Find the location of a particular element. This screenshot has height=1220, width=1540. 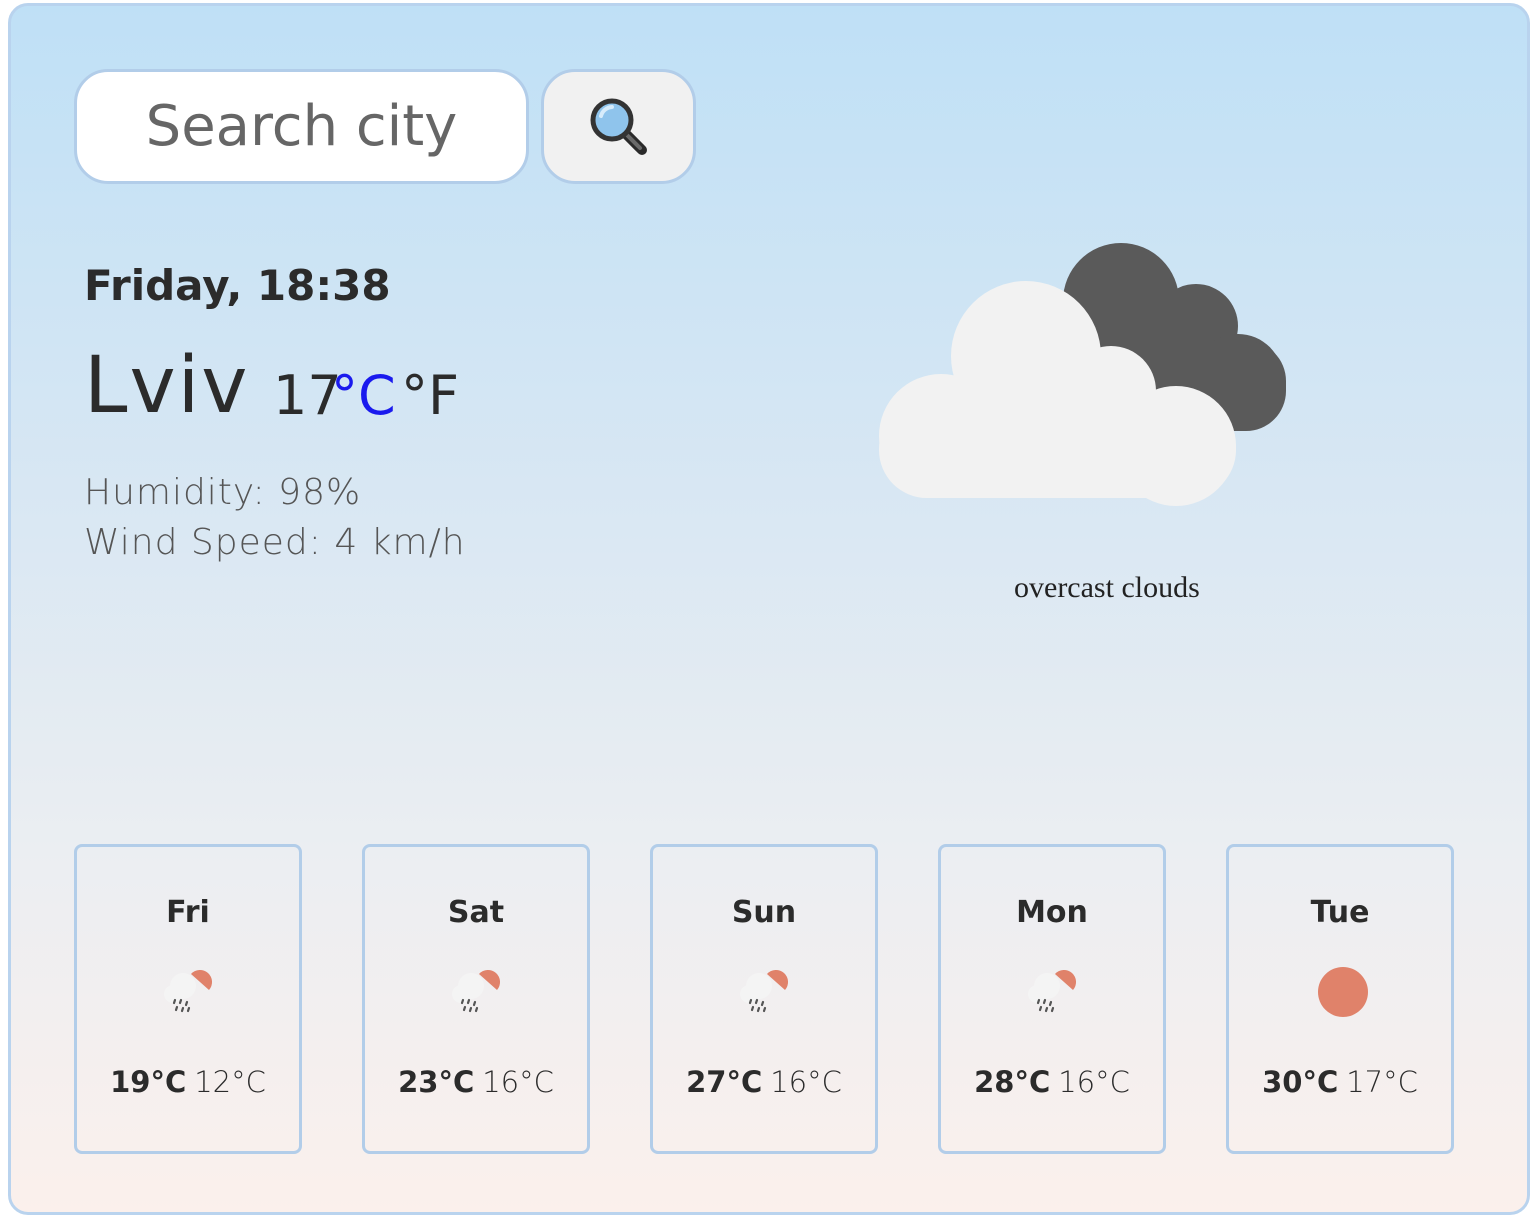

forecast-min-temp: 12°C is located at coordinates (230, 1082).